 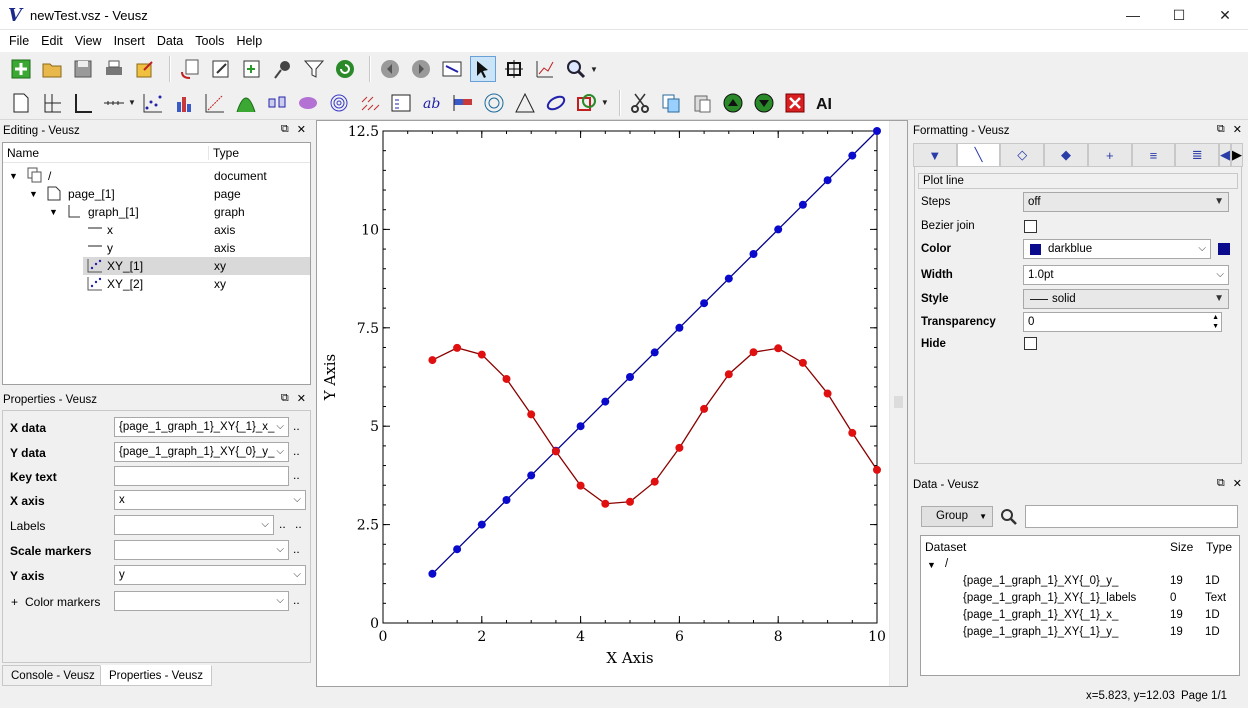 I want to click on add-fit-icon, so click(x=246, y=103).